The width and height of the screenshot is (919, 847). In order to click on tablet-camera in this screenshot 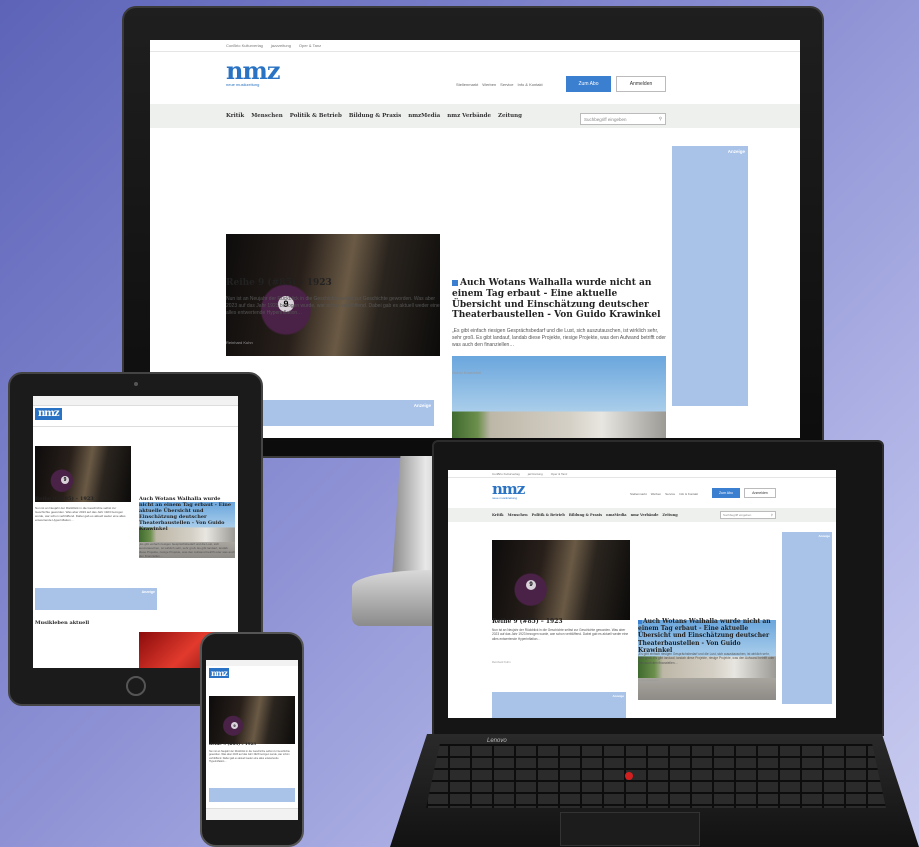, I will do `click(136, 384)`.